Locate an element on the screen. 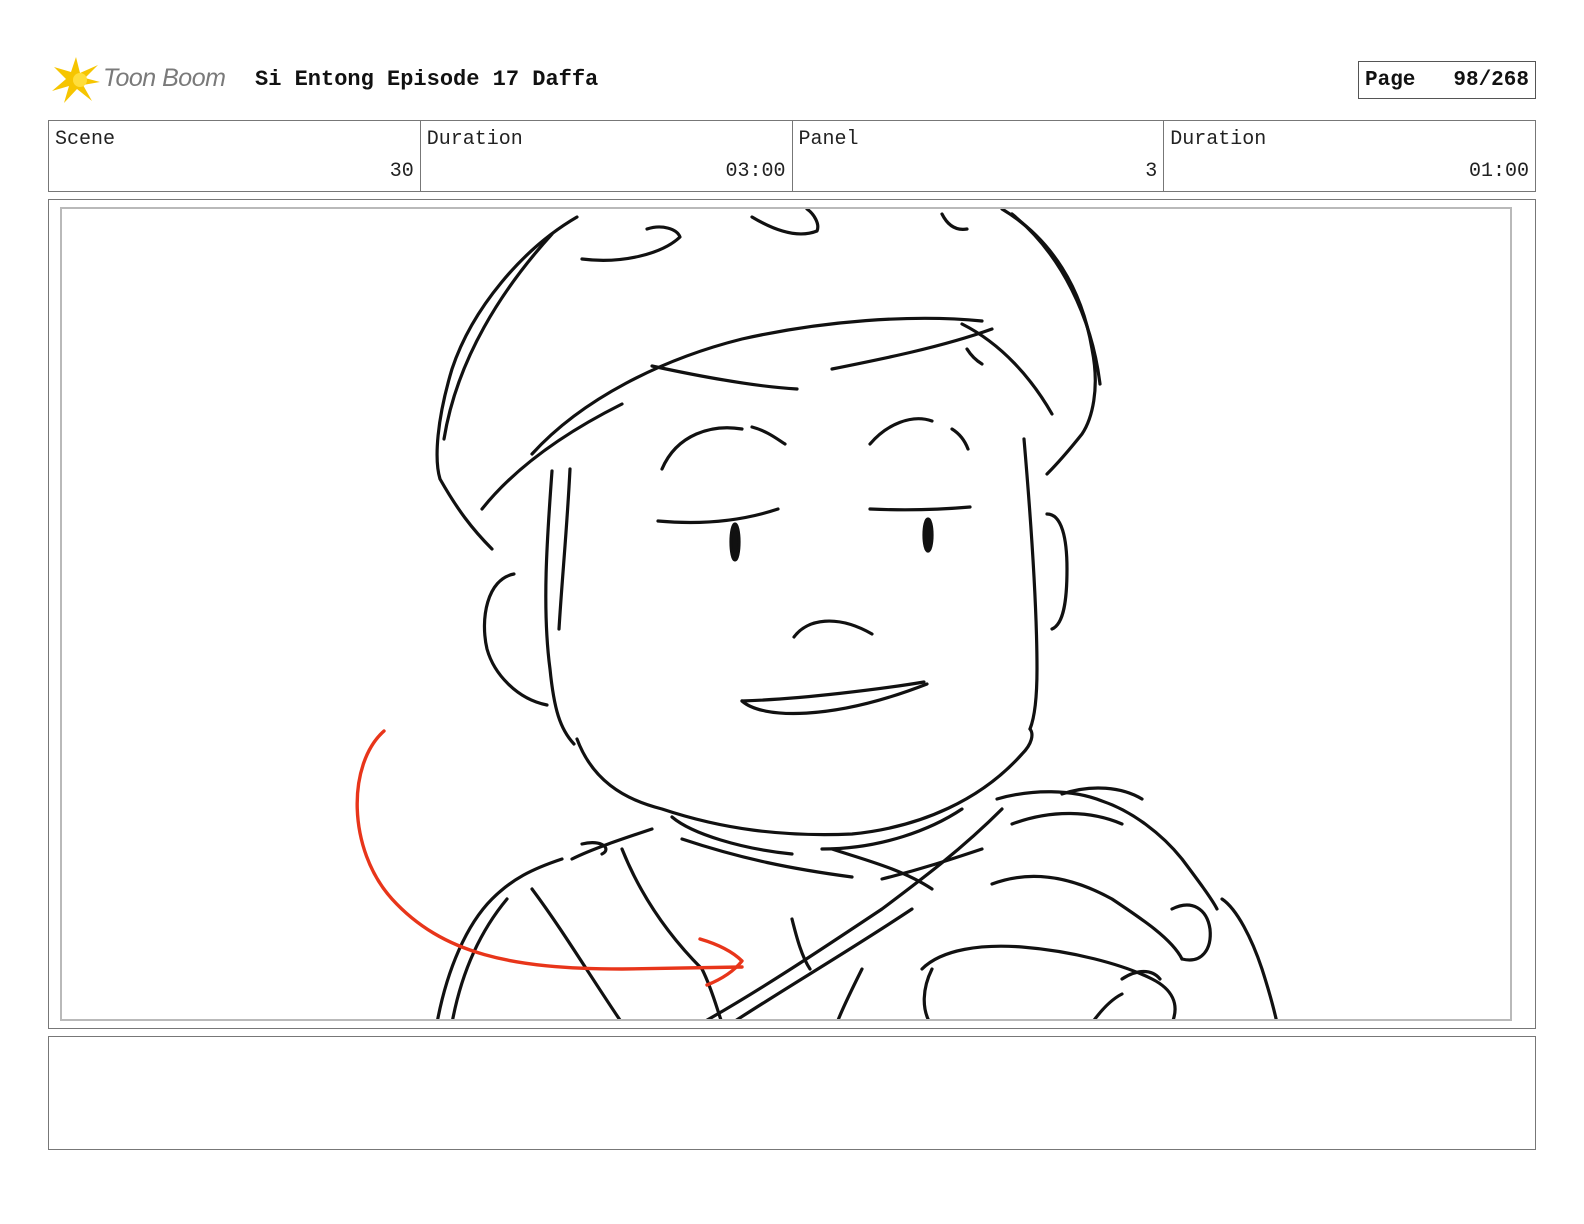  page-indicator: Page 98/268 is located at coordinates (1447, 80).